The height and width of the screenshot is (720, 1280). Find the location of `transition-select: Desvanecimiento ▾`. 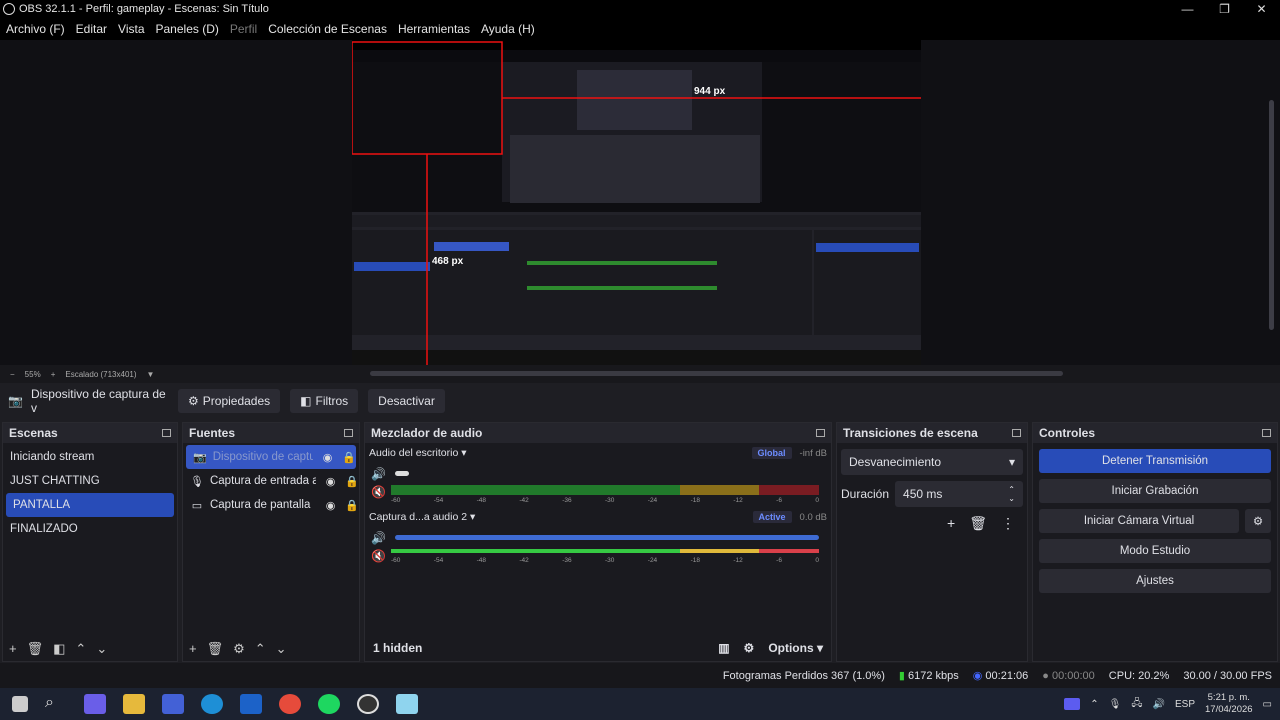

transition-select: Desvanecimiento ▾ is located at coordinates (932, 462).